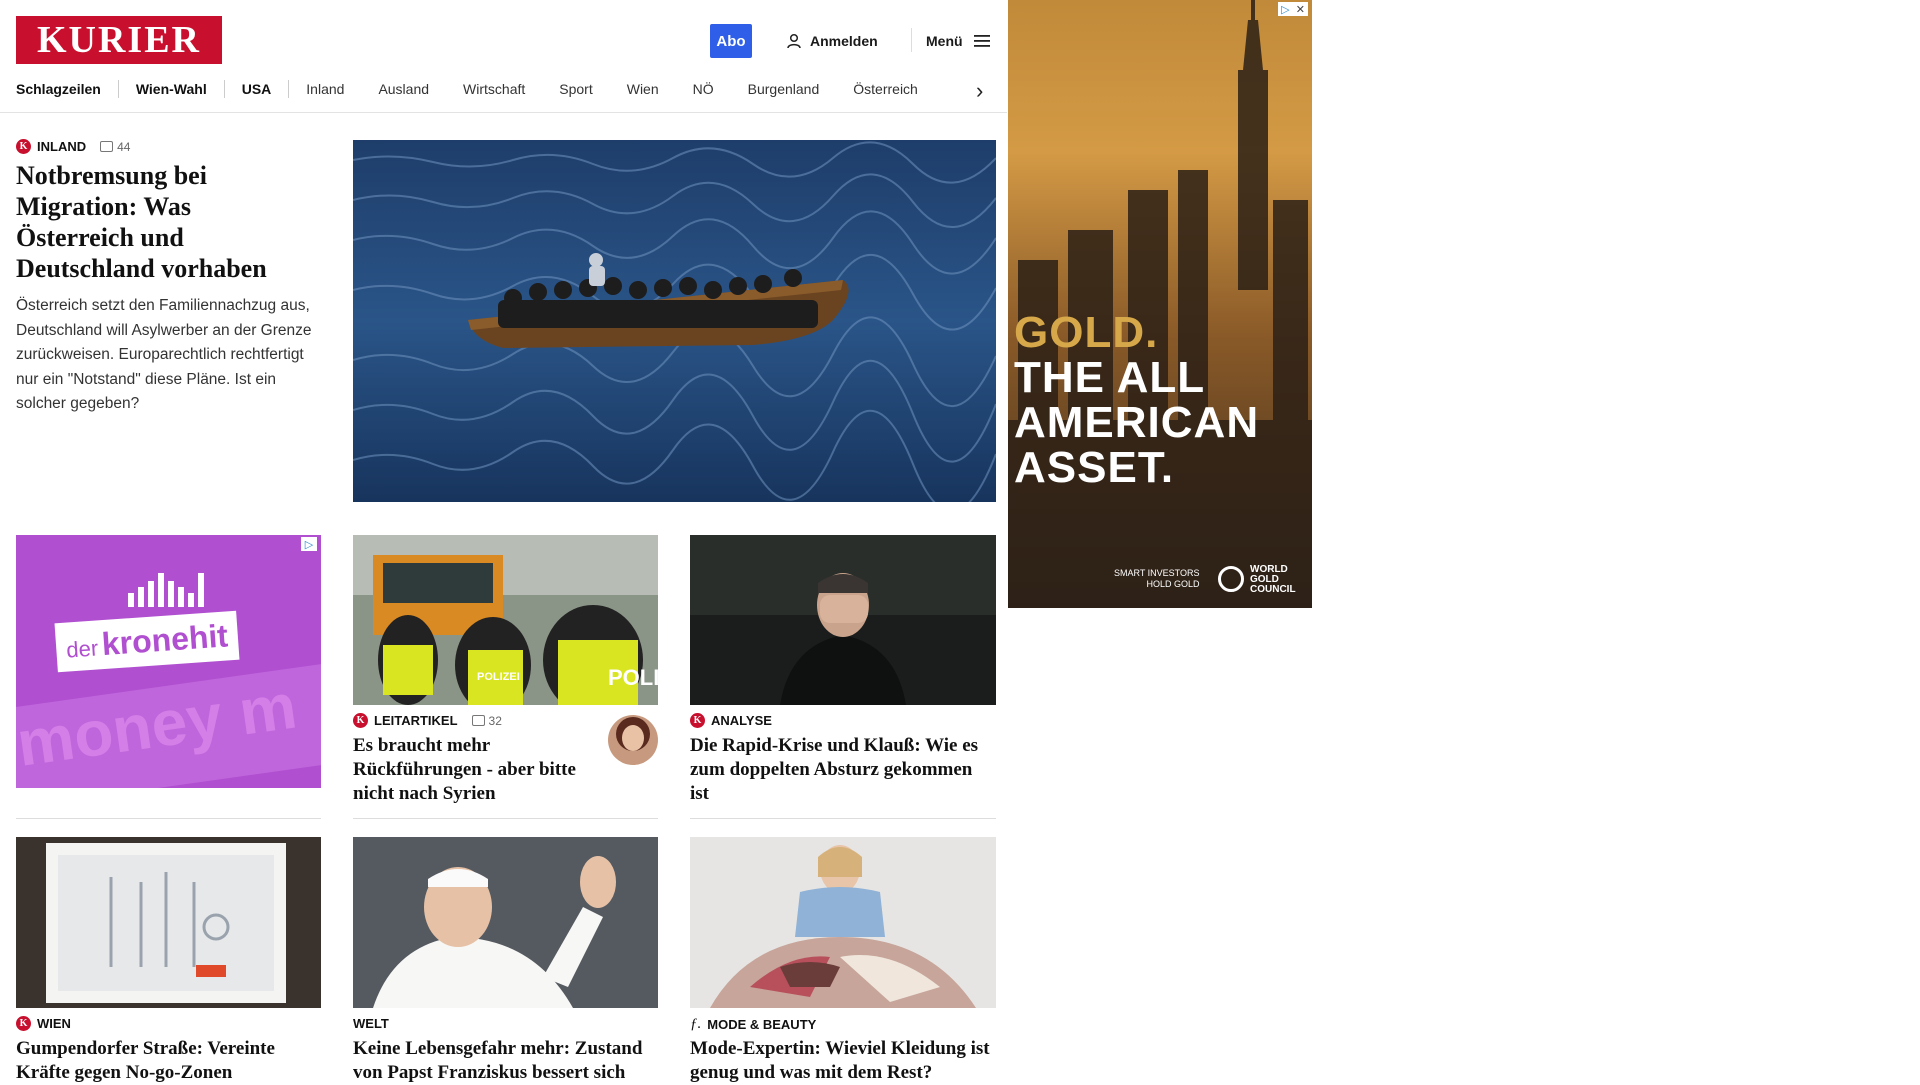 The width and height of the screenshot is (1920, 1085). I want to click on close-icon: ✕, so click(1300, 9).